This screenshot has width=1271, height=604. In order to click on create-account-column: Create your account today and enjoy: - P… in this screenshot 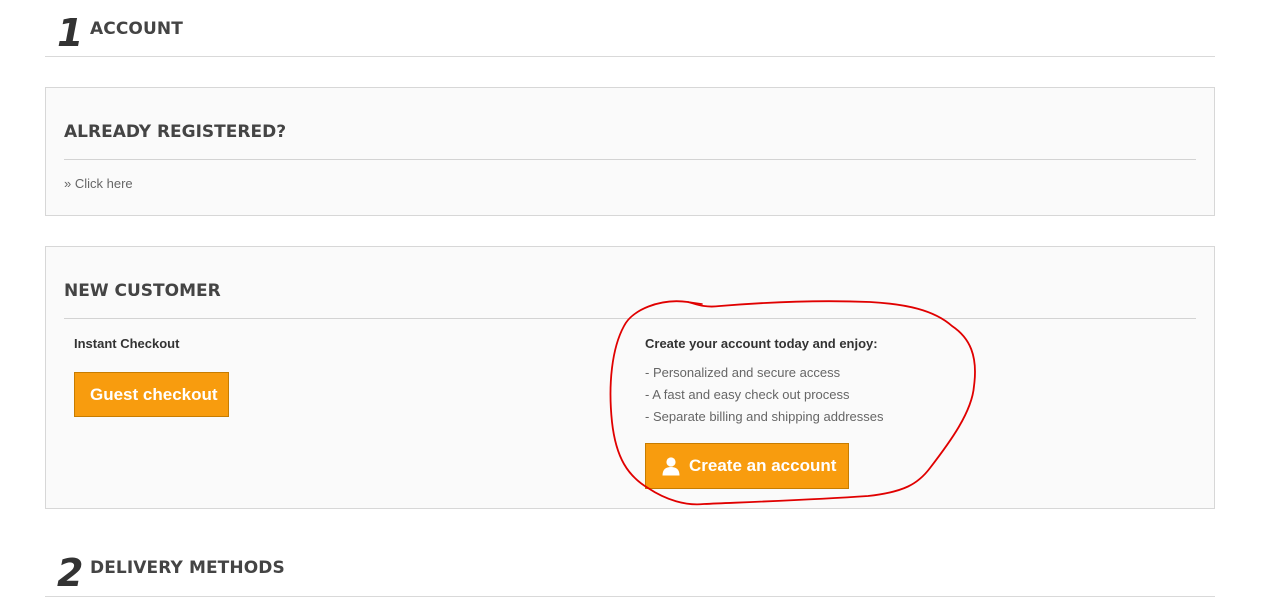, I will do `click(764, 412)`.